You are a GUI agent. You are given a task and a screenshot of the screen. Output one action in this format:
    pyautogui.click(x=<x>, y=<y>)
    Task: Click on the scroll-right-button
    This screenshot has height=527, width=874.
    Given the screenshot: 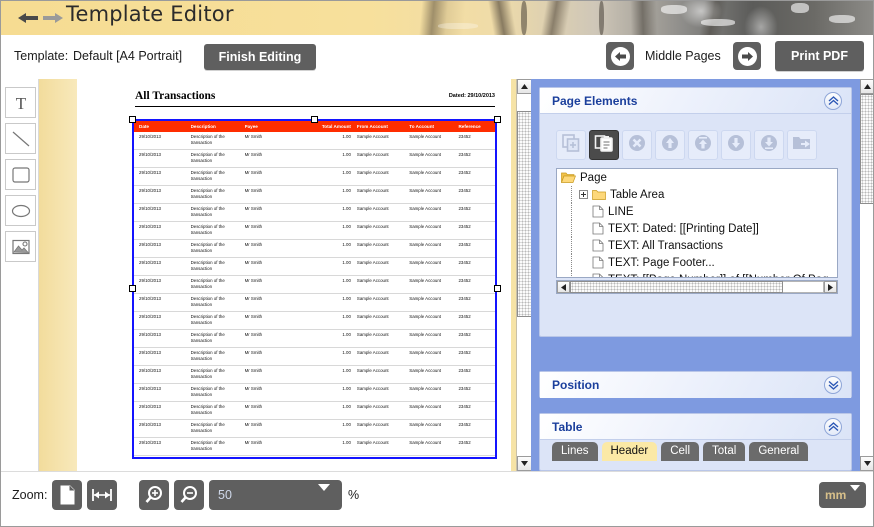 What is the action you would take?
    pyautogui.click(x=830, y=287)
    